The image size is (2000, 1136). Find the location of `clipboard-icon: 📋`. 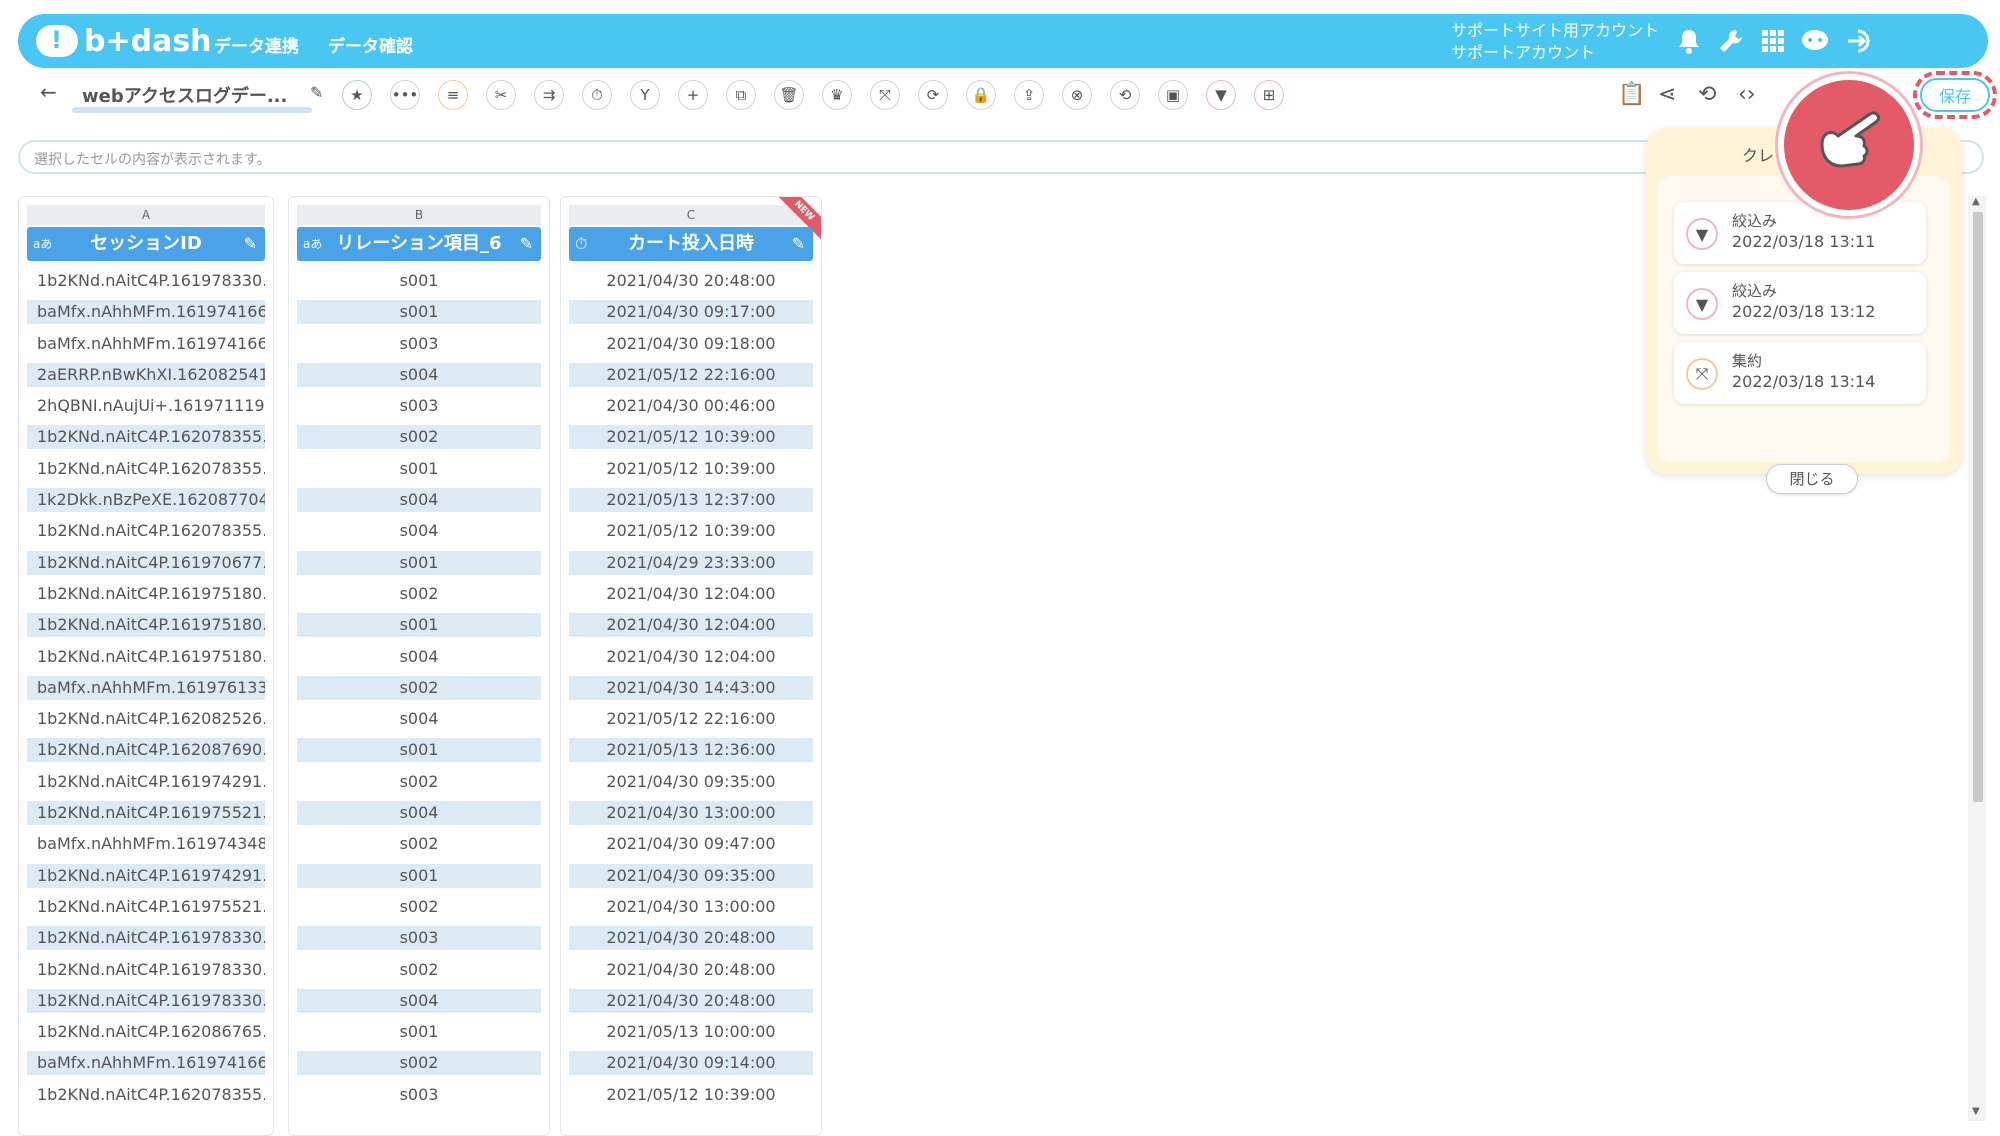

clipboard-icon: 📋 is located at coordinates (1631, 94).